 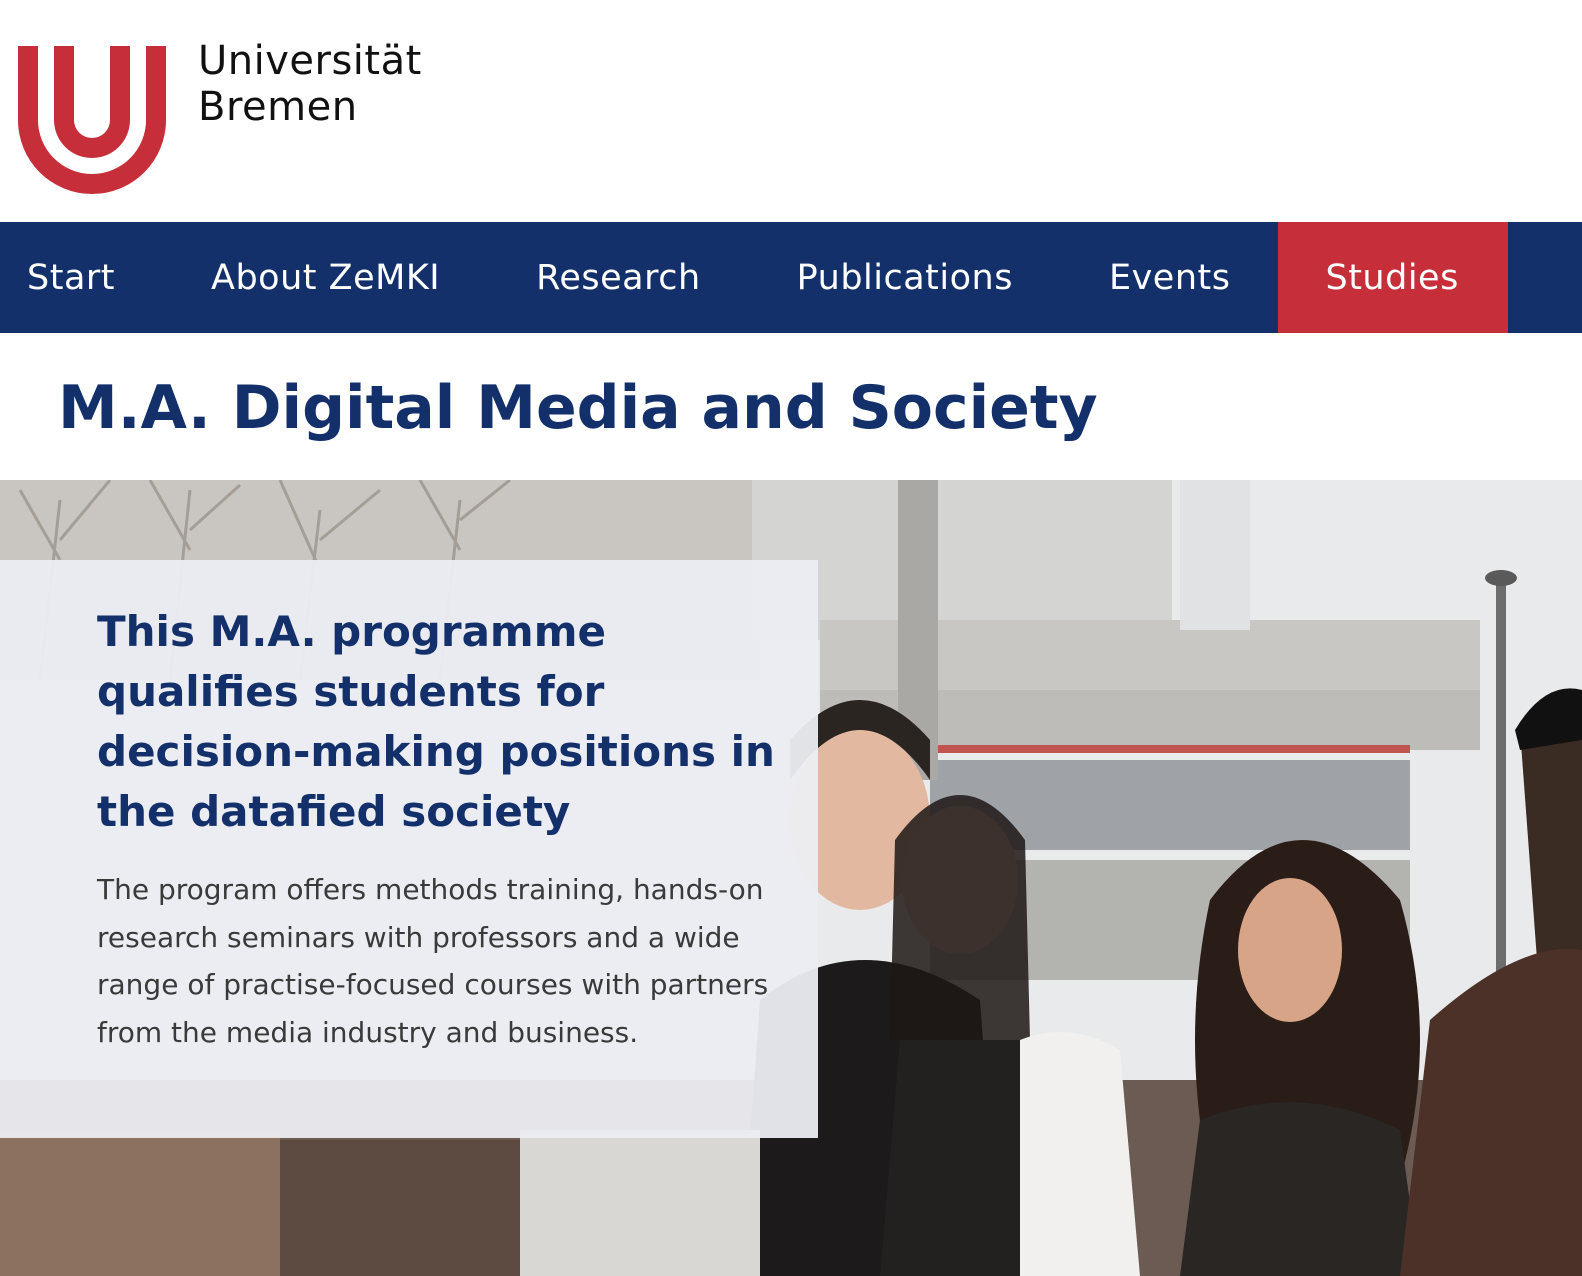 I want to click on nav-item-research: Research, so click(x=618, y=277).